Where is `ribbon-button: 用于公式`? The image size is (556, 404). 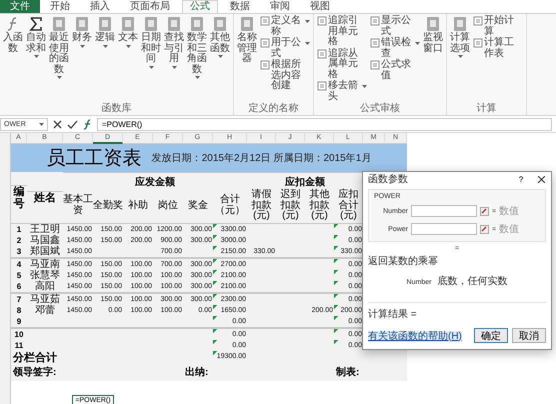 ribbon-button: 用于公式 is located at coordinates (285, 48).